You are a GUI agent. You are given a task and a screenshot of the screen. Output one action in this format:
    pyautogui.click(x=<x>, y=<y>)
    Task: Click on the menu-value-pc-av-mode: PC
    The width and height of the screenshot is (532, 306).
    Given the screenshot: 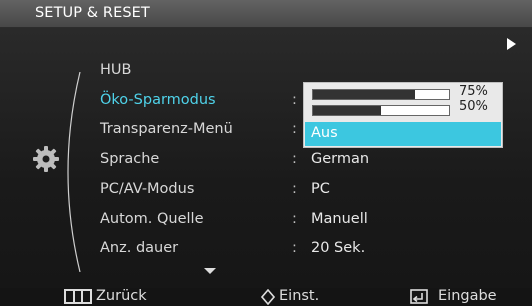 What is the action you would take?
    pyautogui.click(x=320, y=189)
    